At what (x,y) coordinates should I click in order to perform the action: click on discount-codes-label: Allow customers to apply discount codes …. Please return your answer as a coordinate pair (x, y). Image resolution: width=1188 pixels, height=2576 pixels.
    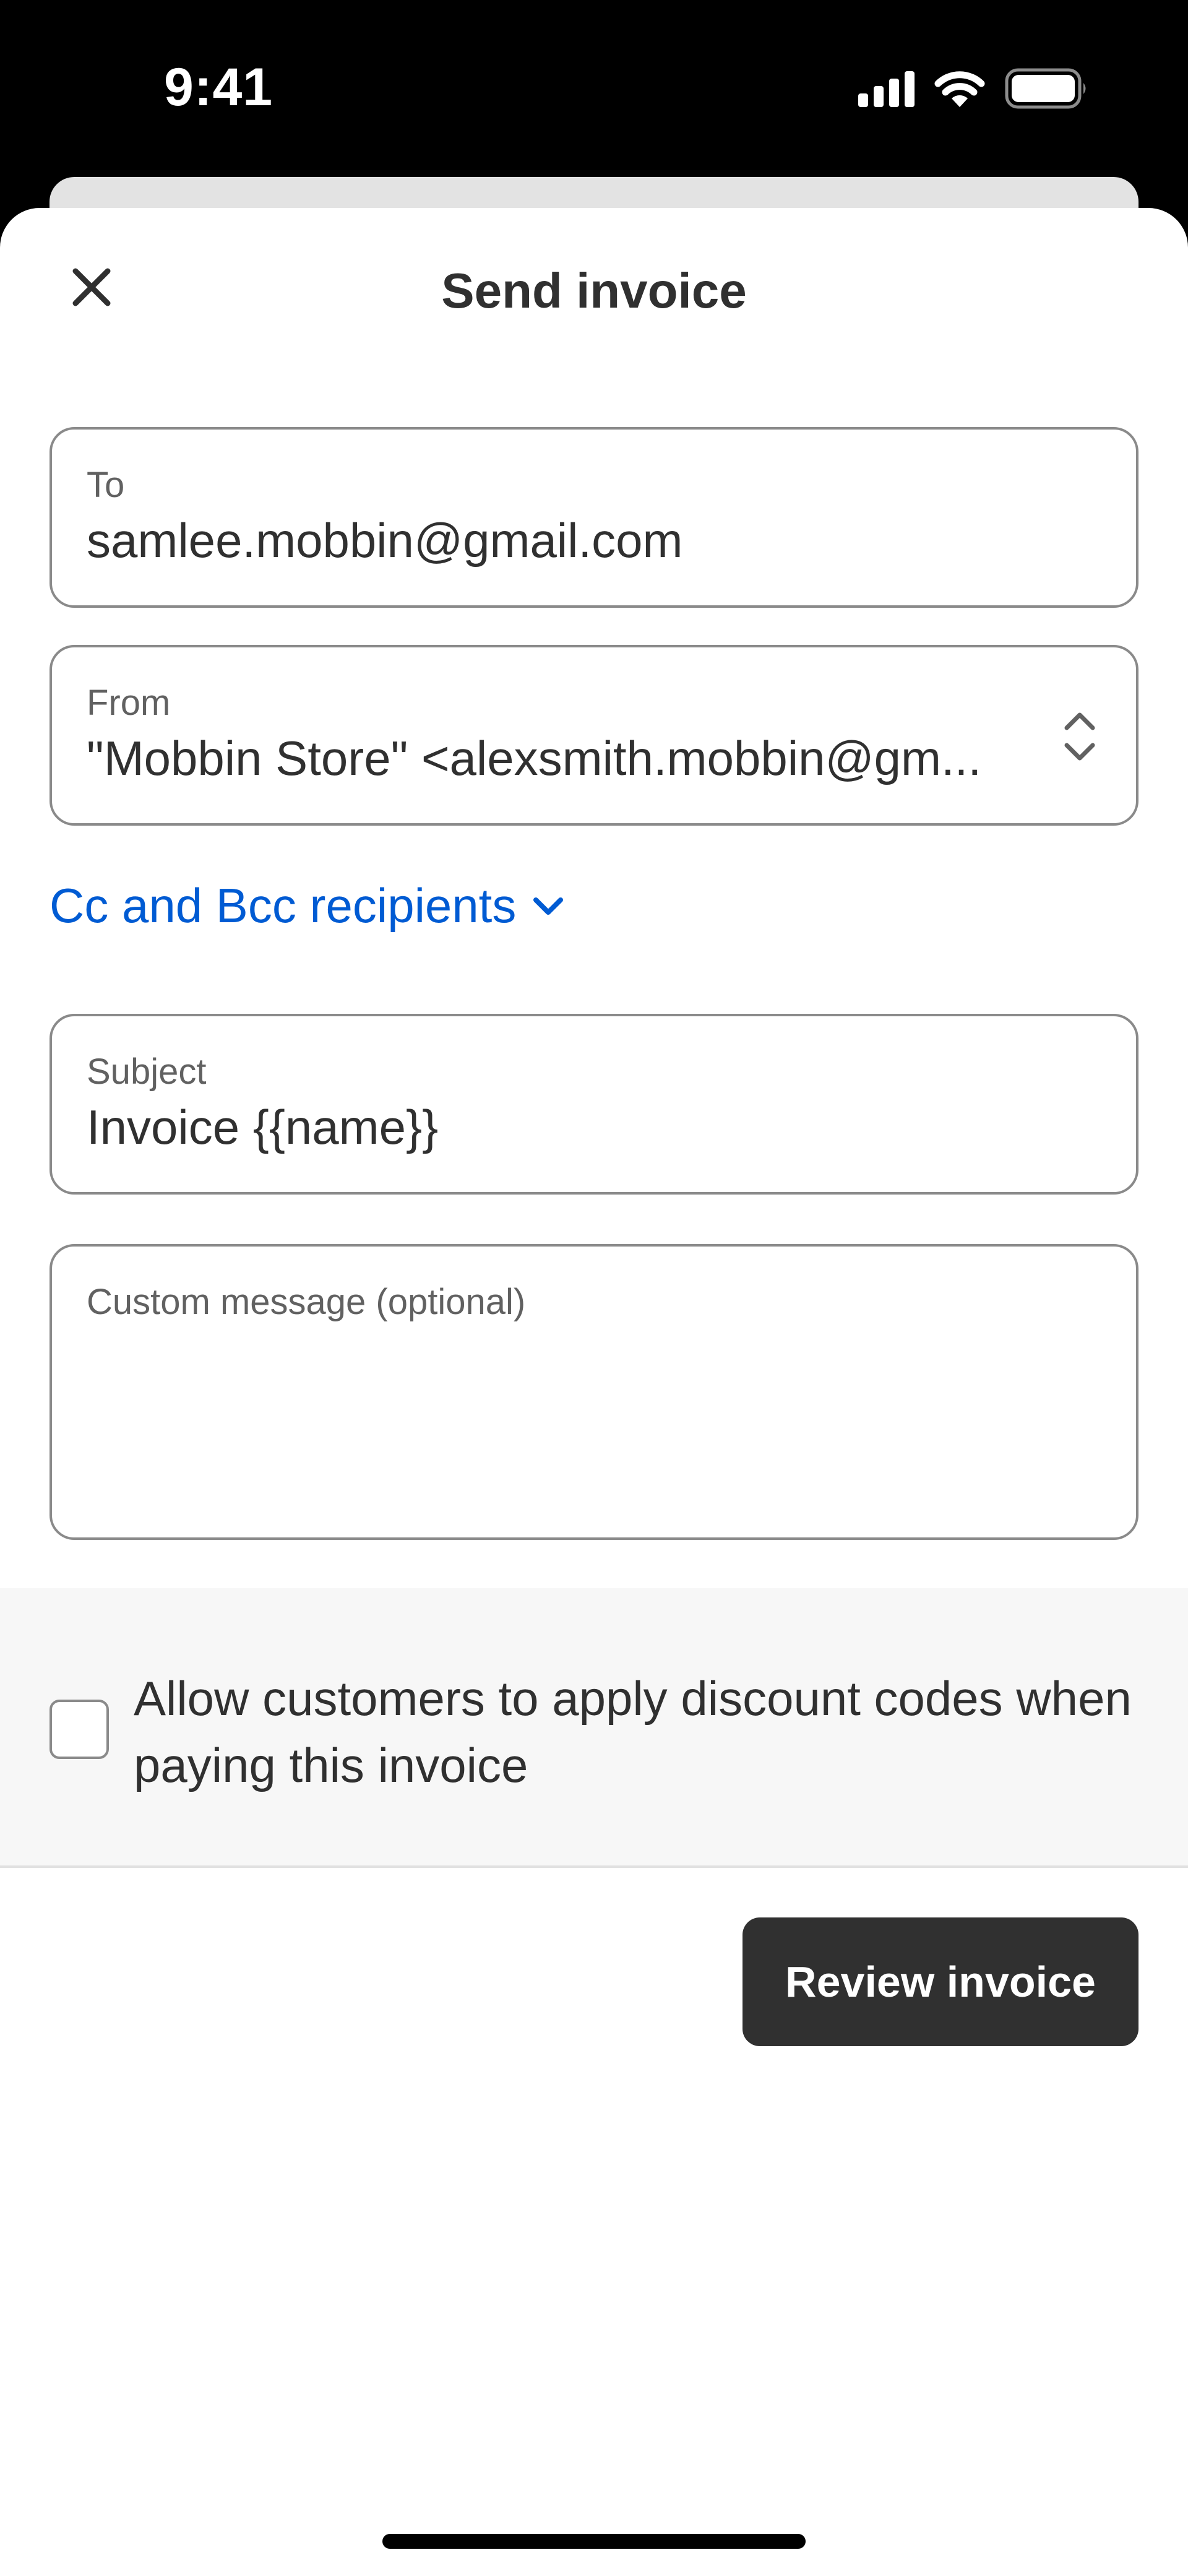
    Looking at the image, I should click on (633, 1731).